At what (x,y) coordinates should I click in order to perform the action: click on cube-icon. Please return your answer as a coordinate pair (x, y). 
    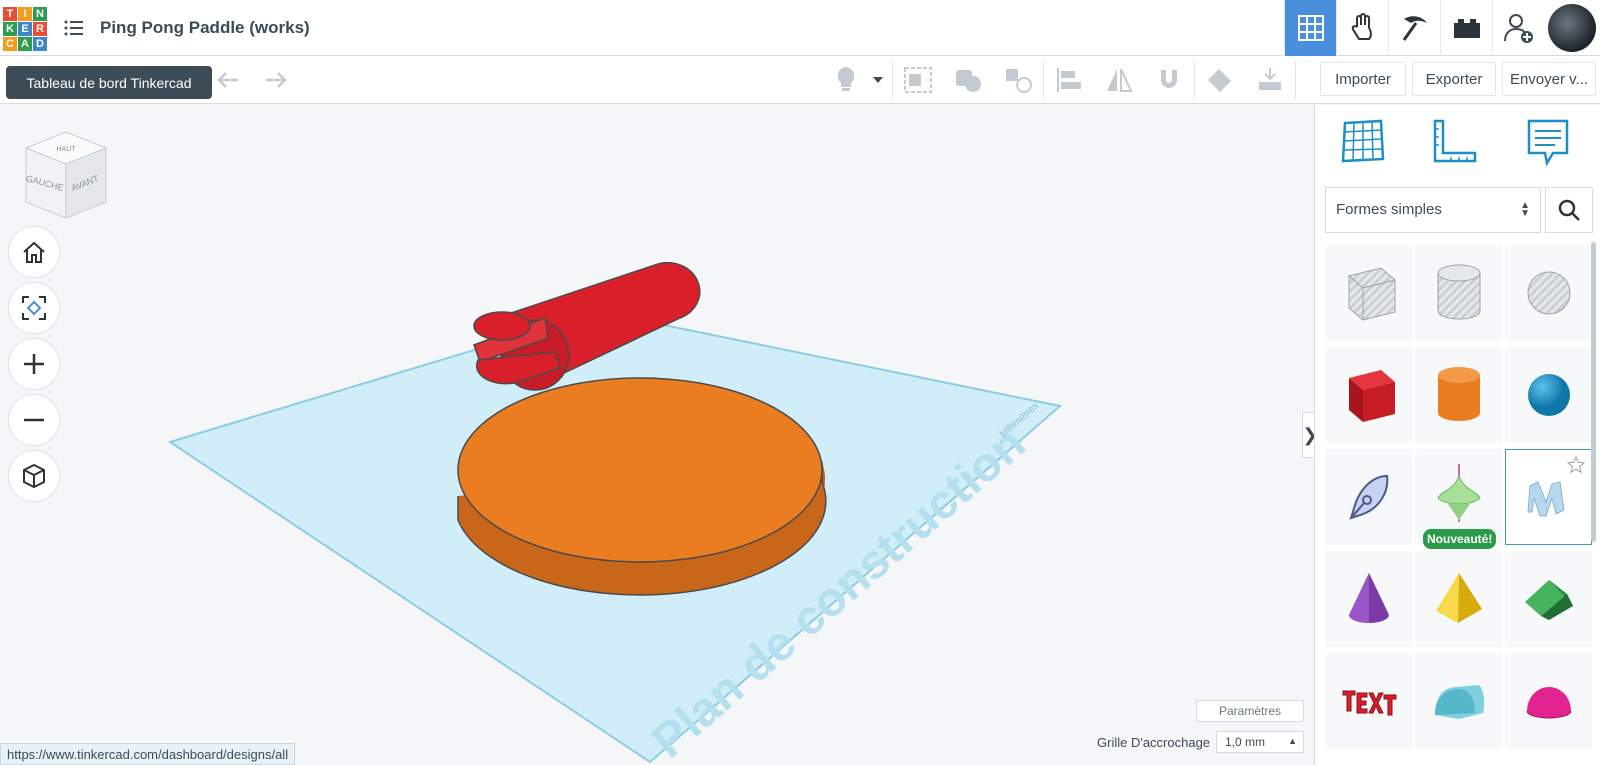
    Looking at the image, I should click on (34, 476).